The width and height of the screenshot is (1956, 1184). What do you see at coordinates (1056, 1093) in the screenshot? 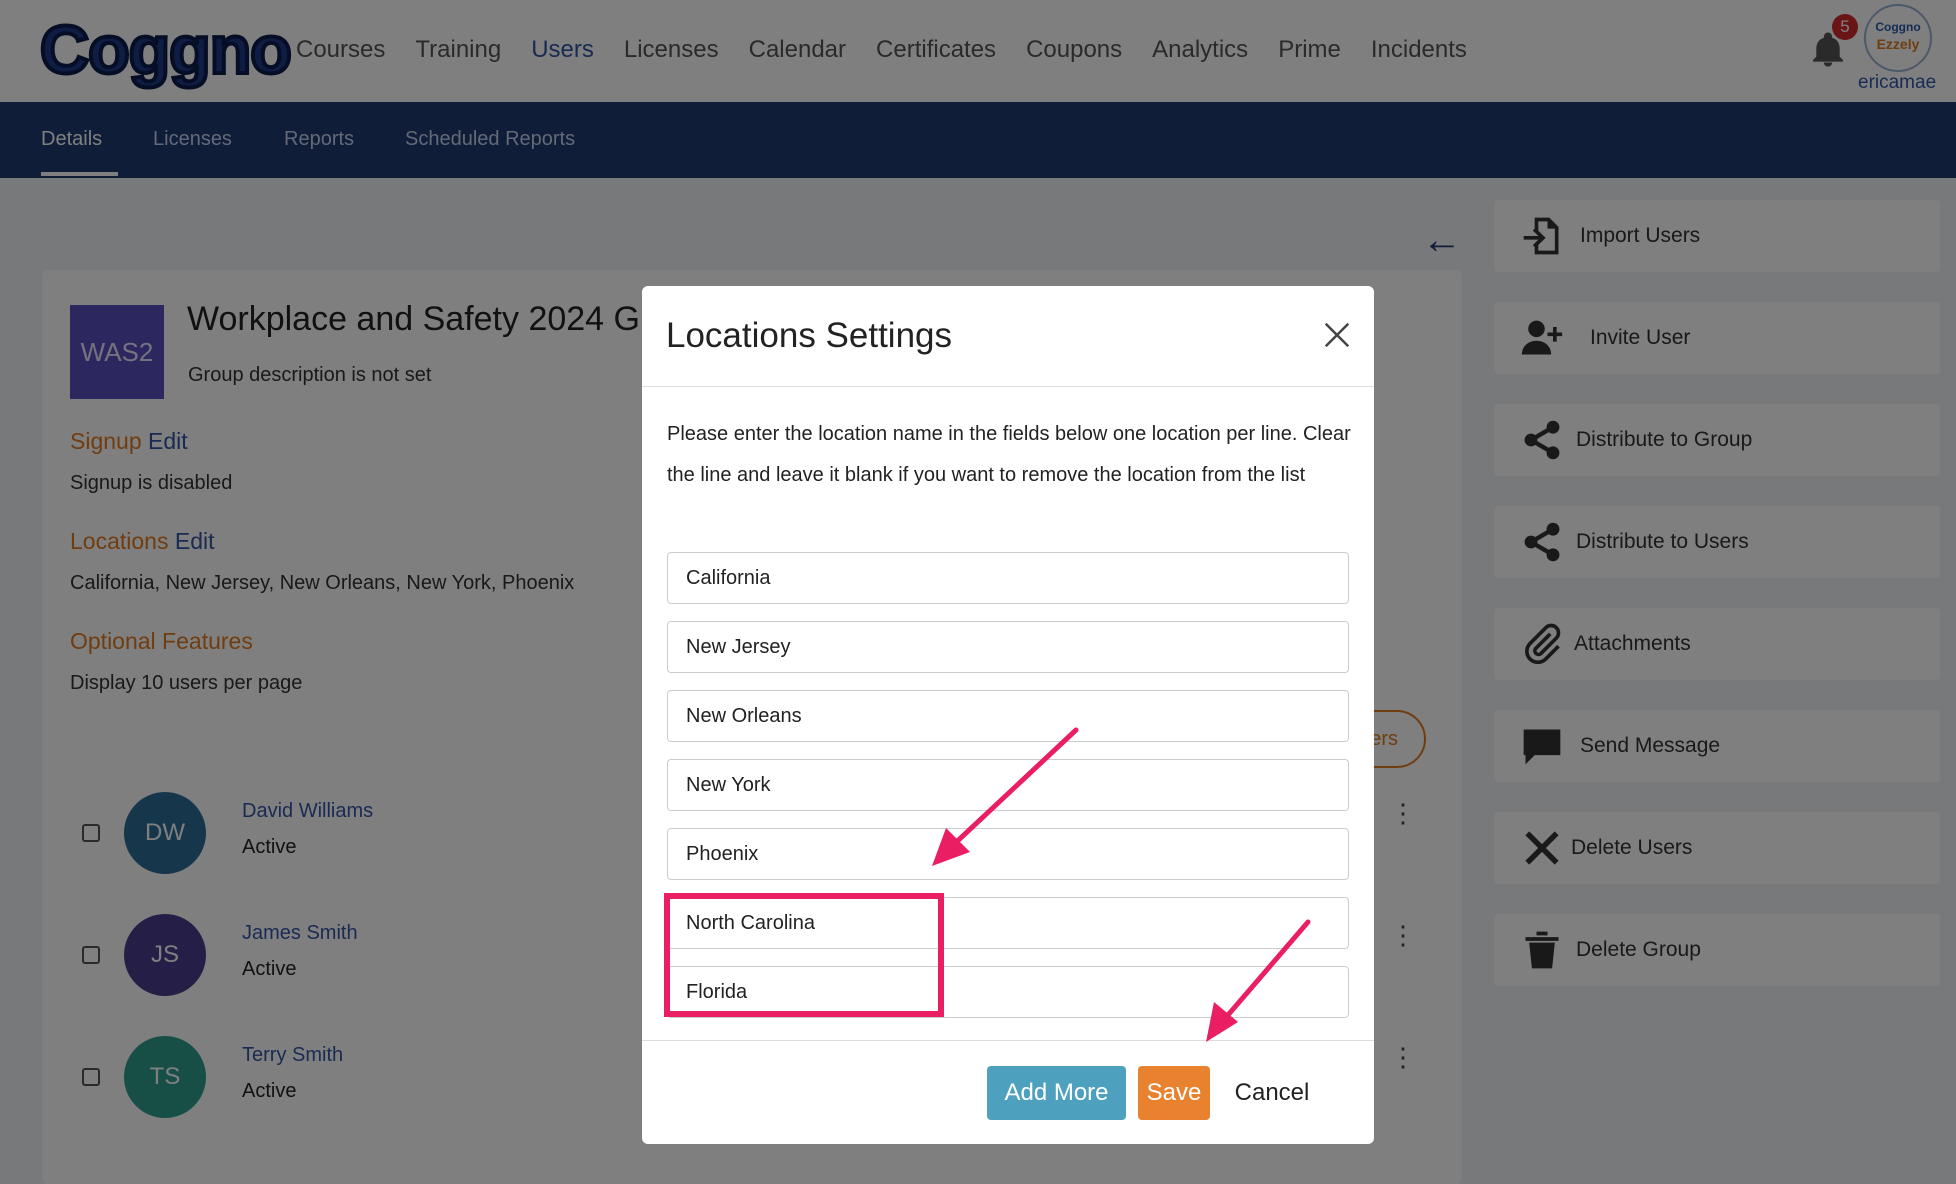
I see `add-more-button: Add More` at bounding box center [1056, 1093].